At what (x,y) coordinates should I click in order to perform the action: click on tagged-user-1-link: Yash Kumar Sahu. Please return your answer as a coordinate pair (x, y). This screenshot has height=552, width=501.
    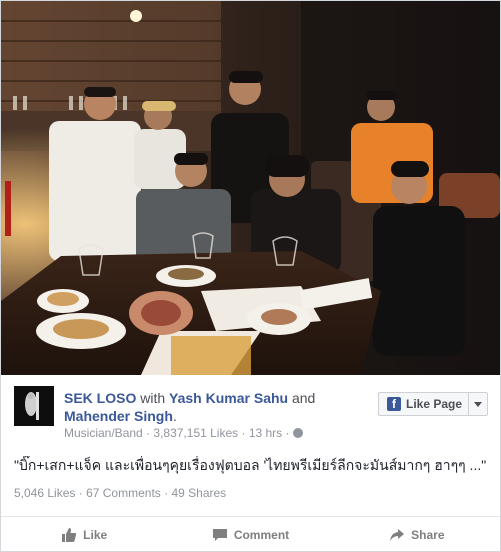
    Looking at the image, I should click on (228, 398).